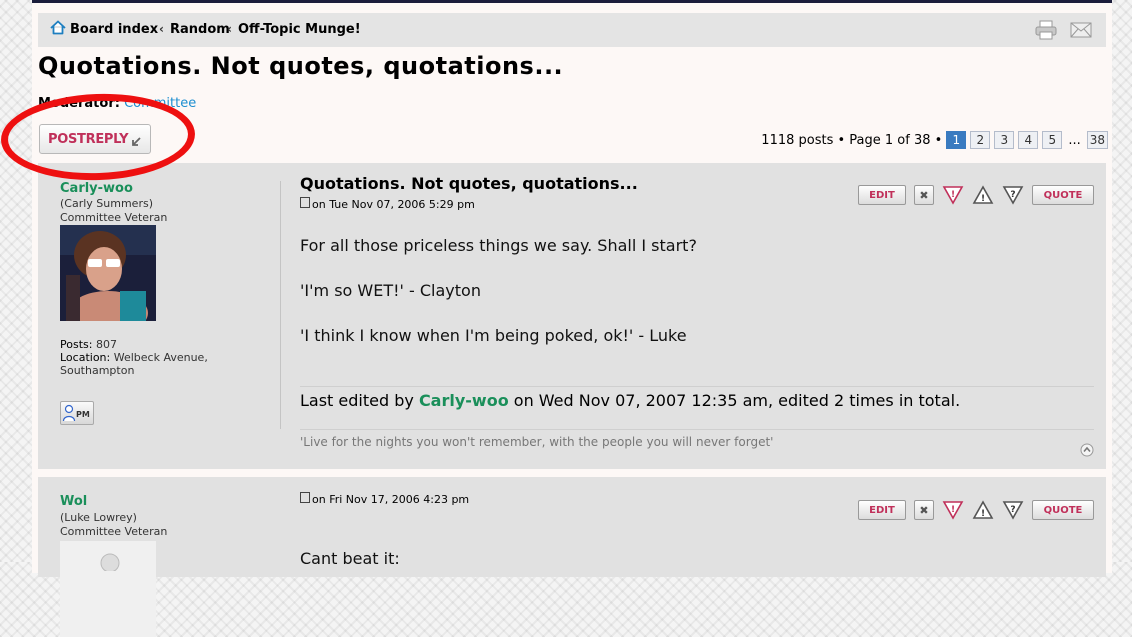 Image resolution: width=1132 pixels, height=637 pixels. Describe the element at coordinates (1004, 140) in the screenshot. I see `page-link-3: 3` at that location.